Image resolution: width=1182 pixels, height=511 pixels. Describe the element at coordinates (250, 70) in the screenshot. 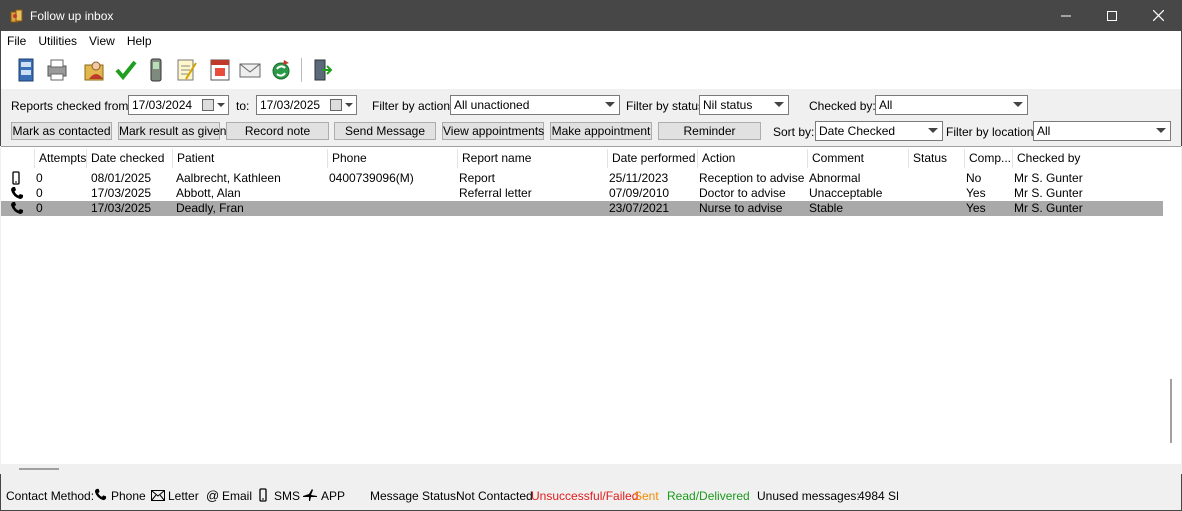

I see `envelope-icon` at that location.